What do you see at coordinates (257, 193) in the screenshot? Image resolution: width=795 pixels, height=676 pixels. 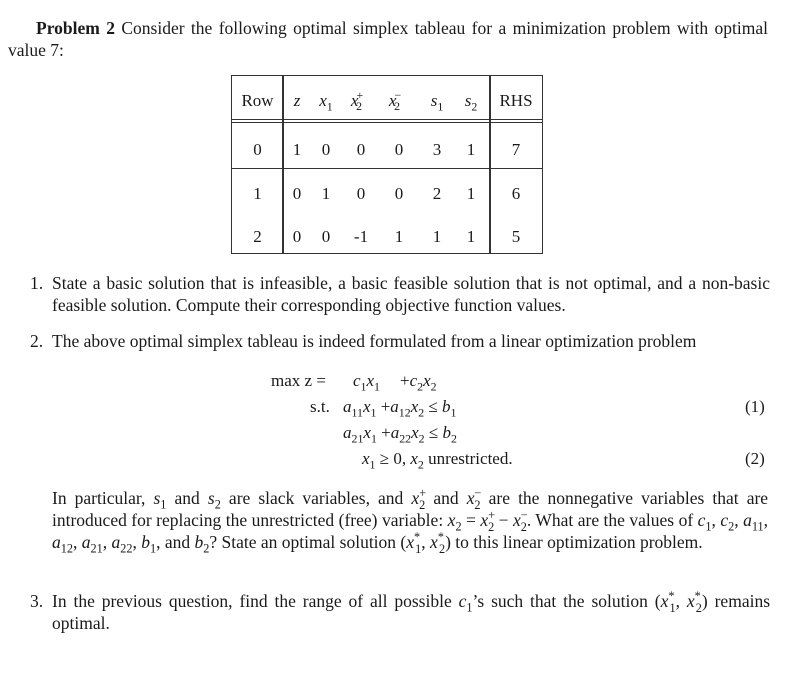 I see `tableau-row-label: 1` at bounding box center [257, 193].